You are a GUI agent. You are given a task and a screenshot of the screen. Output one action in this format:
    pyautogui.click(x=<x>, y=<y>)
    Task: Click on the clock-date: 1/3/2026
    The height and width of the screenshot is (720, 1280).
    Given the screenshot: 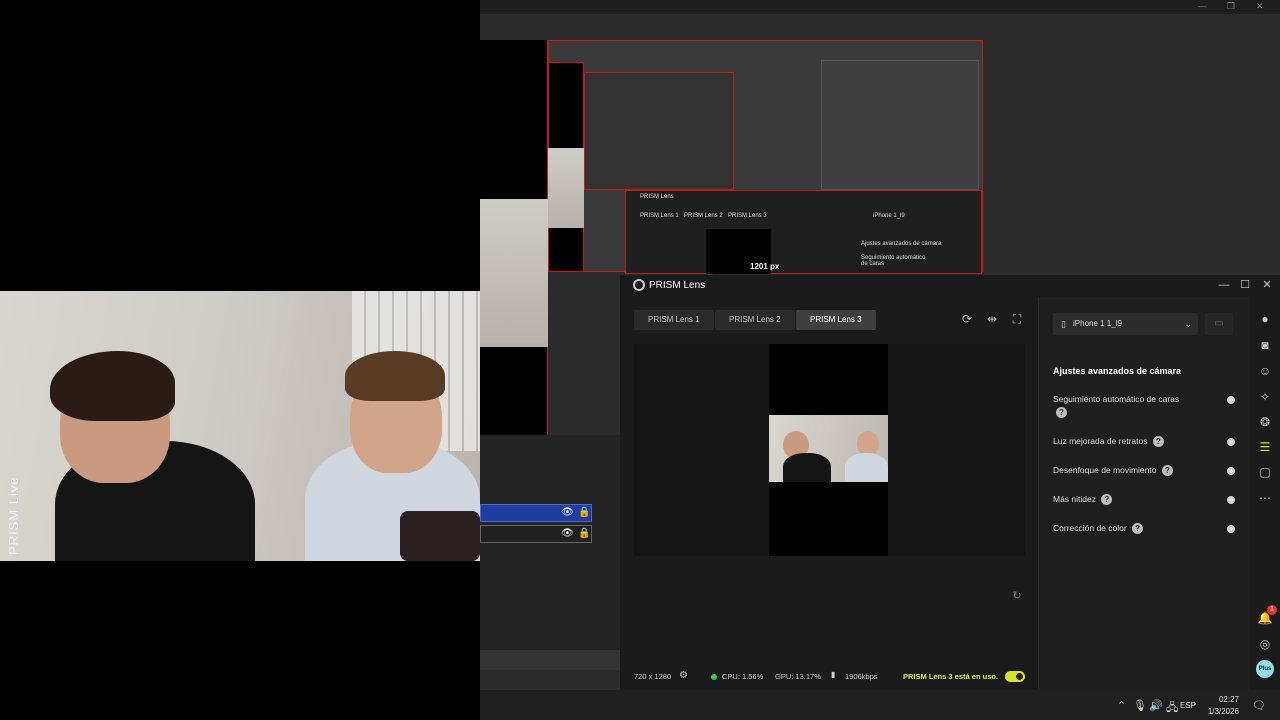 What is the action you would take?
    pyautogui.click(x=1223, y=711)
    